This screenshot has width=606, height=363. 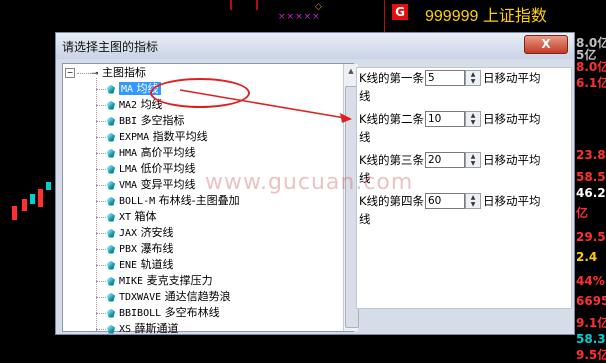 I want to click on annotation-arrow-icon, so click(x=265, y=106).